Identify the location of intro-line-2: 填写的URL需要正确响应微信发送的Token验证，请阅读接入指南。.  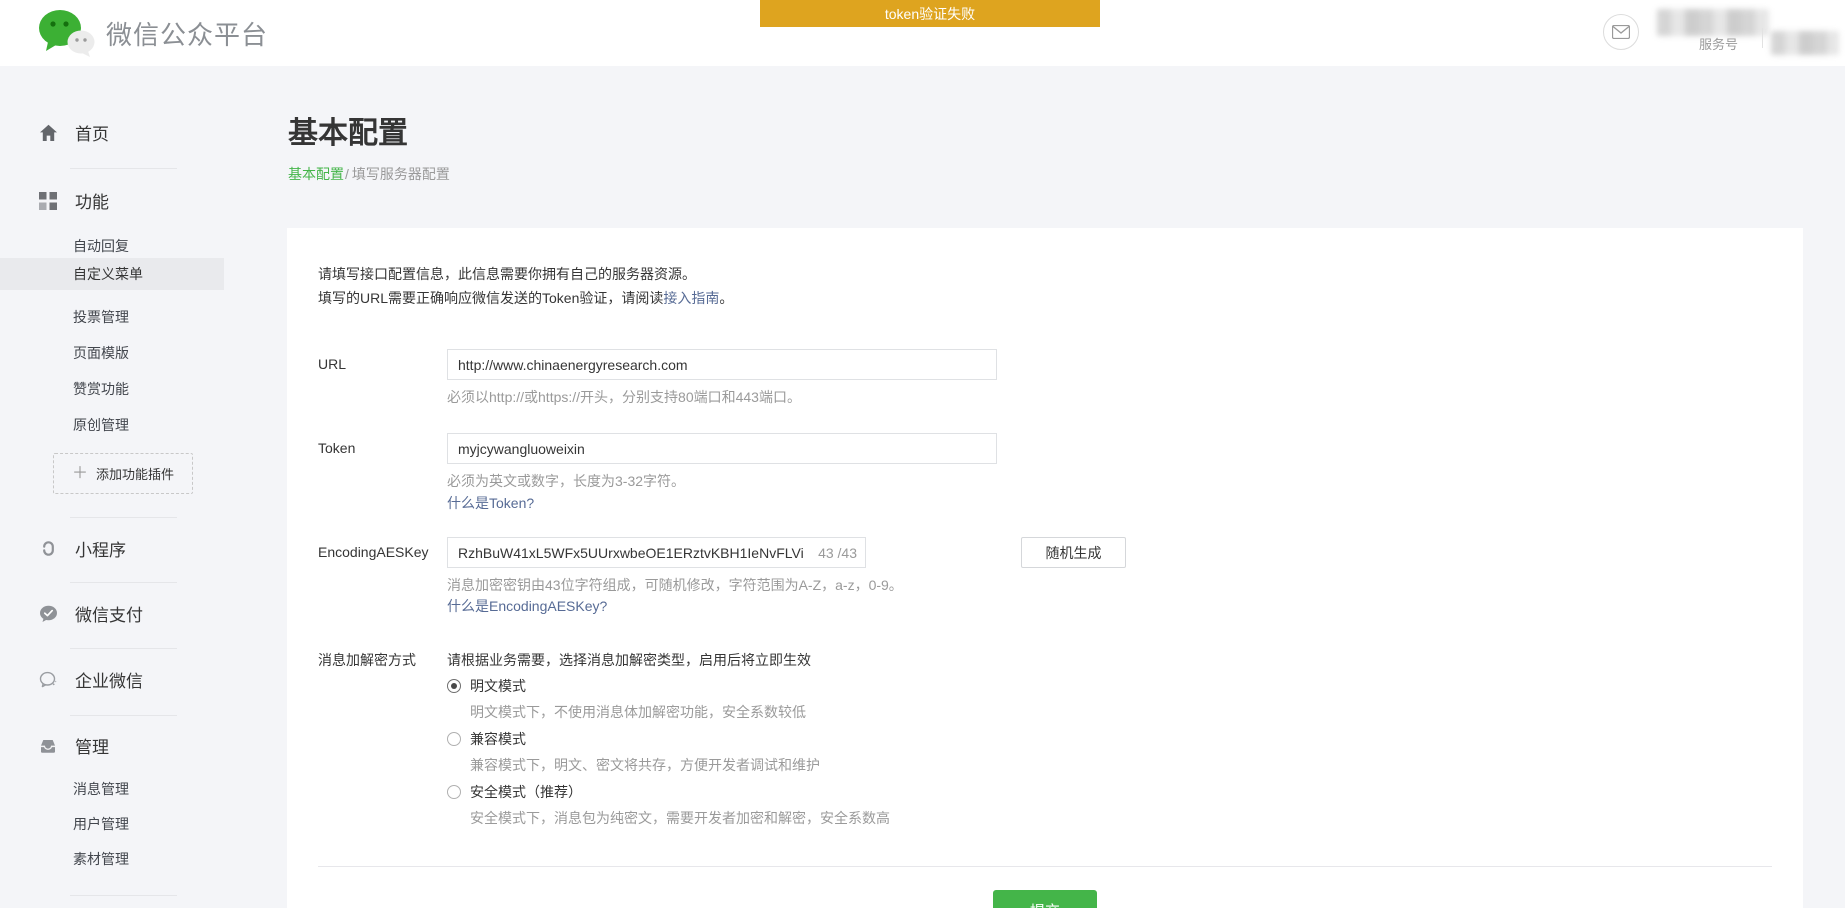
(526, 298).